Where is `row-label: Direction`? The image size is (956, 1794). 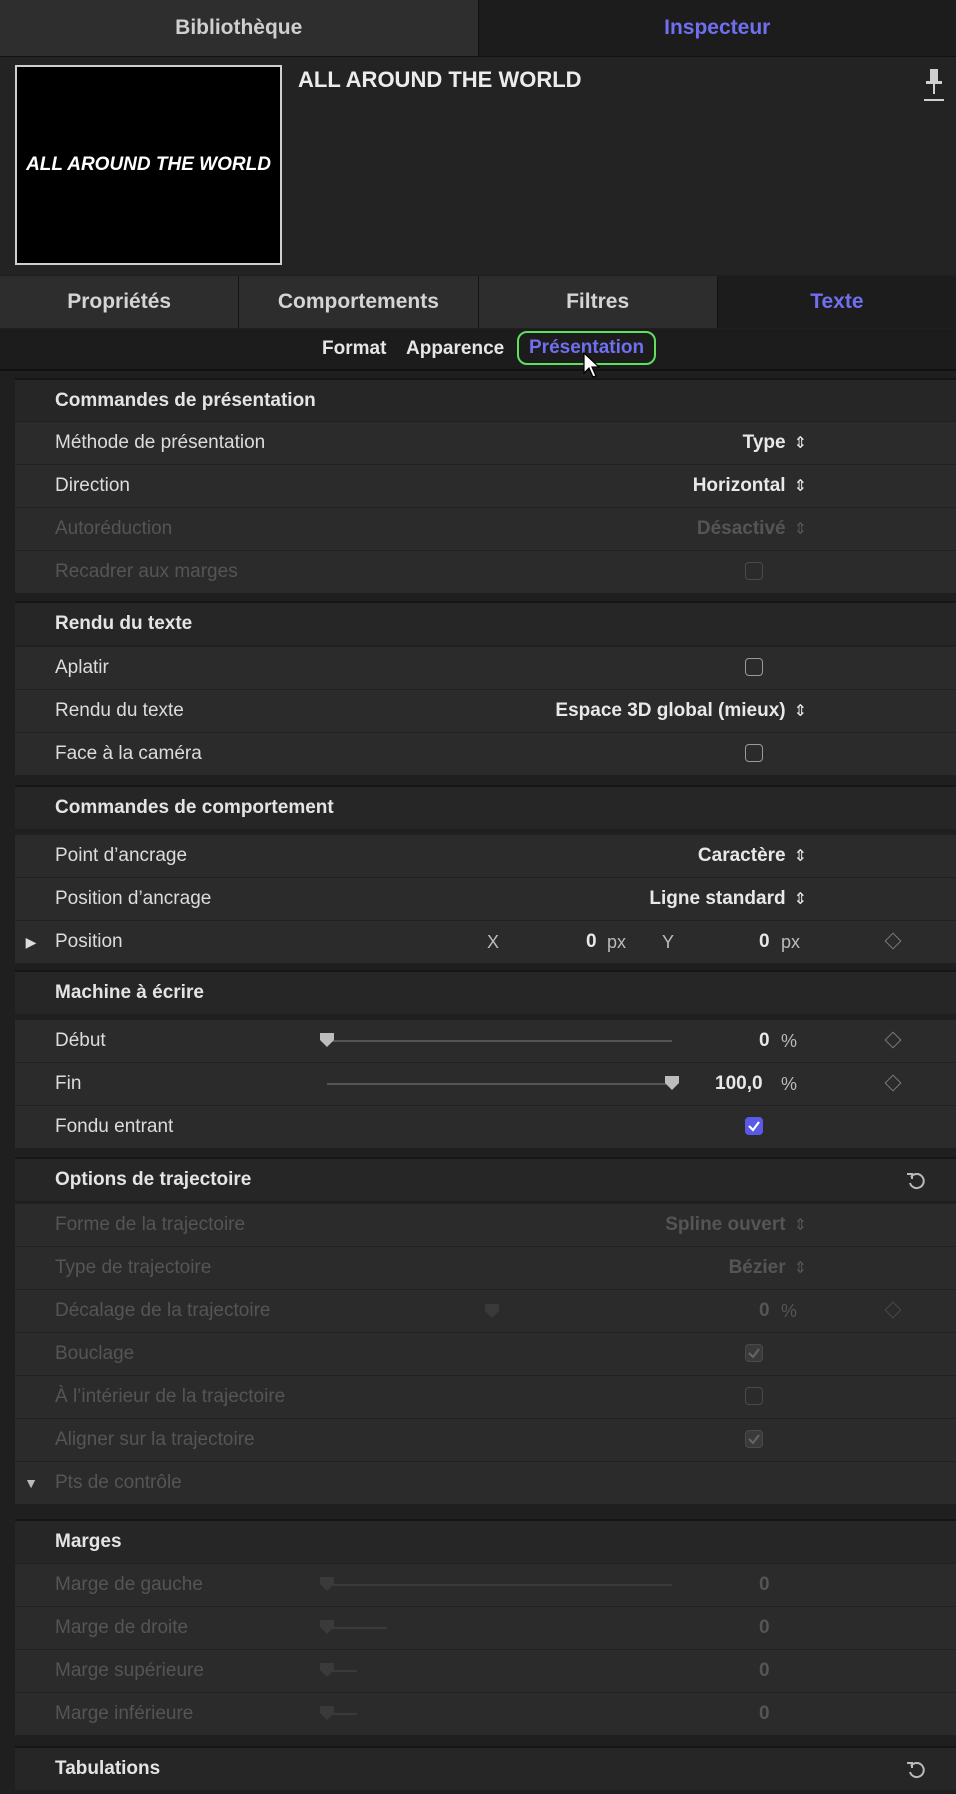 row-label: Direction is located at coordinates (92, 485).